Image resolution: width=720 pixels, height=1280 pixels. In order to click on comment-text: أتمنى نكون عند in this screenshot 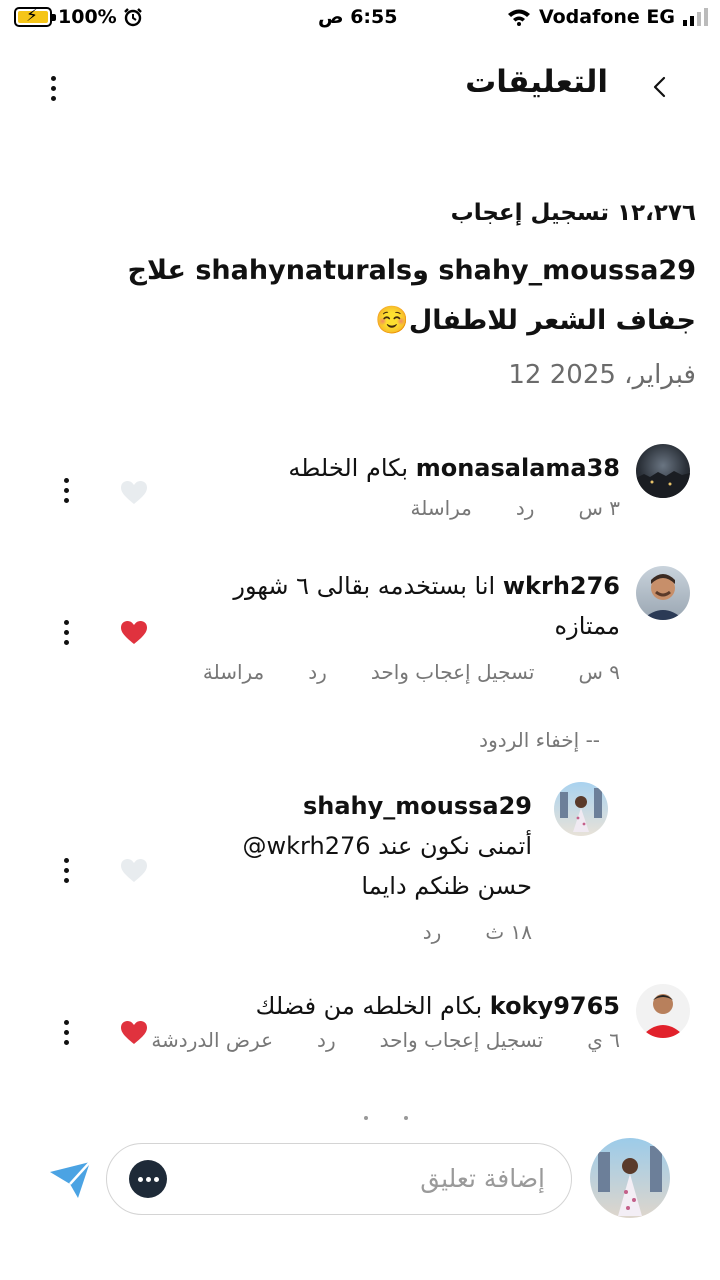, I will do `click(455, 846)`.